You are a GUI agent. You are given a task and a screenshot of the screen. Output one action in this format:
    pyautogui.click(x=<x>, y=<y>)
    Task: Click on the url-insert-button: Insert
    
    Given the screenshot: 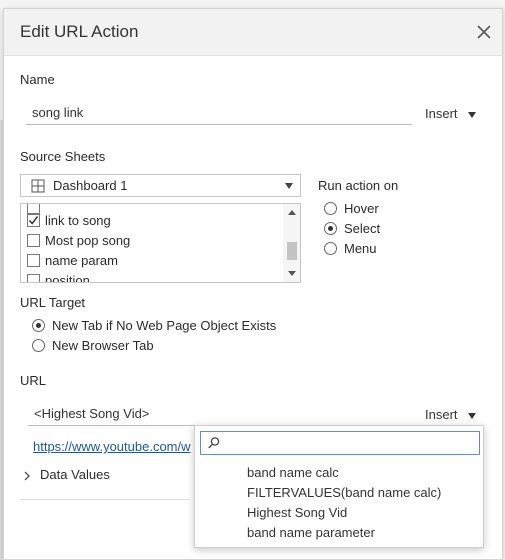 What is the action you would take?
    pyautogui.click(x=450, y=414)
    